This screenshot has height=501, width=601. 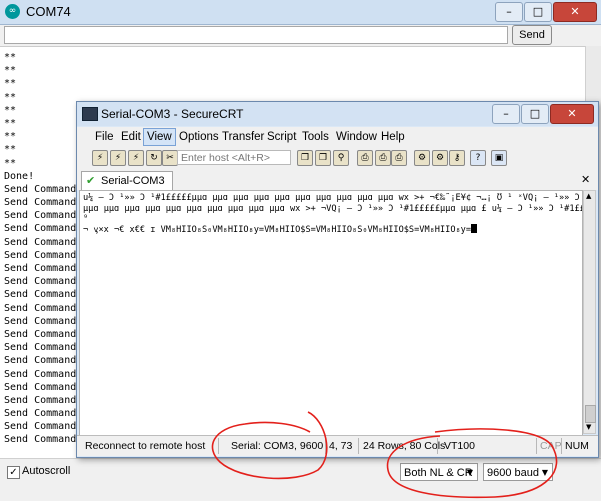 I want to click on terminal-scrollbar: ▲ ▼, so click(x=589, y=312).